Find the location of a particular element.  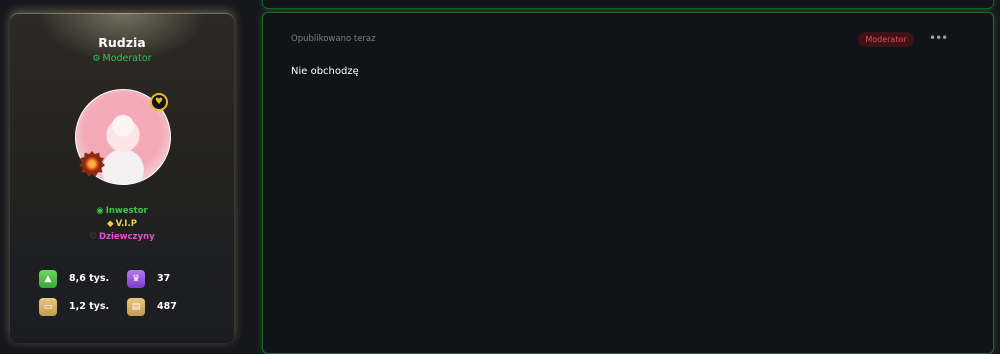

post-timestamp: Opublikowano teraz is located at coordinates (333, 39).